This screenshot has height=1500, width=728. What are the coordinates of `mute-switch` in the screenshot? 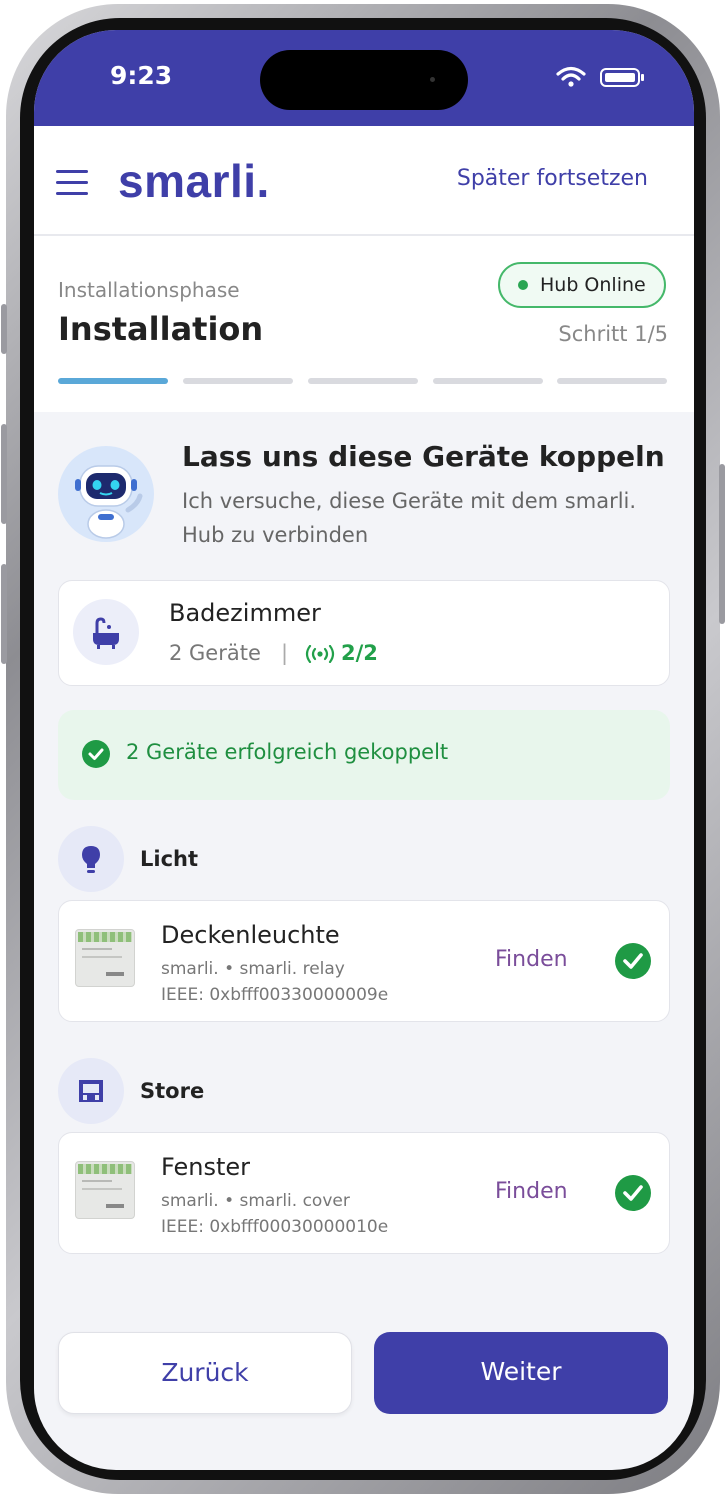 It's located at (4, 329).